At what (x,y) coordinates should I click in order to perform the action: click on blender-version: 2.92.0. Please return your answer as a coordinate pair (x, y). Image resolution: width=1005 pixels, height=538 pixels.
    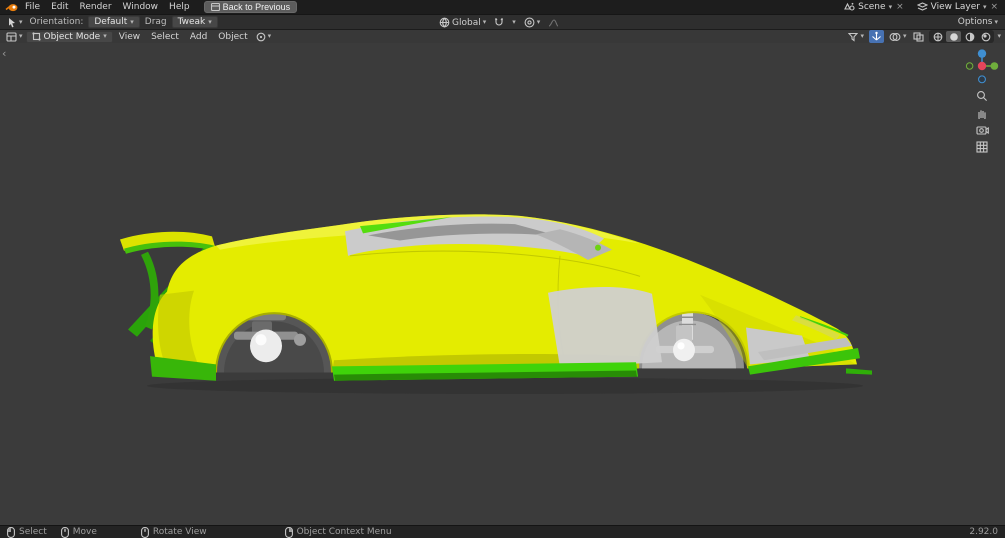
    Looking at the image, I should click on (983, 532).